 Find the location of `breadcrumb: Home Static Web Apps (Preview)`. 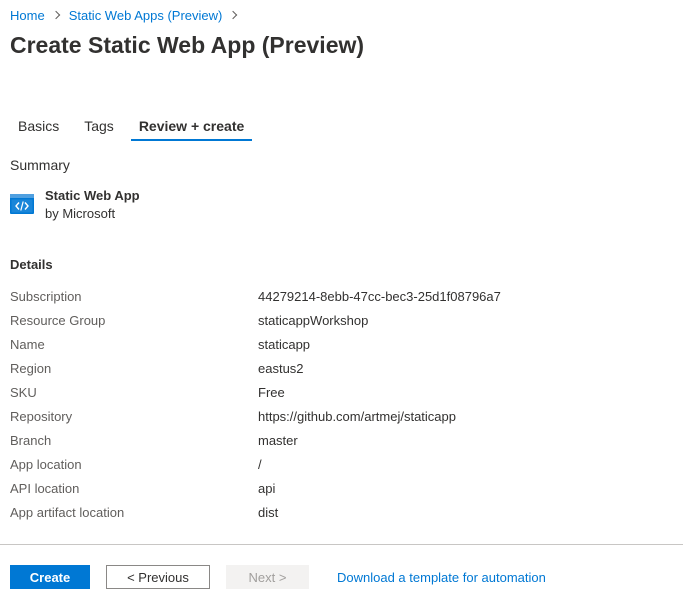

breadcrumb: Home Static Web Apps (Preview) is located at coordinates (128, 15).